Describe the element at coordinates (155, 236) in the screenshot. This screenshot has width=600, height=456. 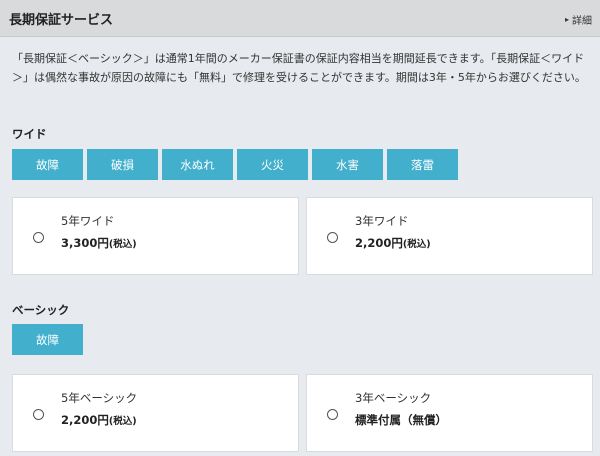
I see `option-card-5yr-wide: 5年ワイド 3,300円(税込)` at that location.